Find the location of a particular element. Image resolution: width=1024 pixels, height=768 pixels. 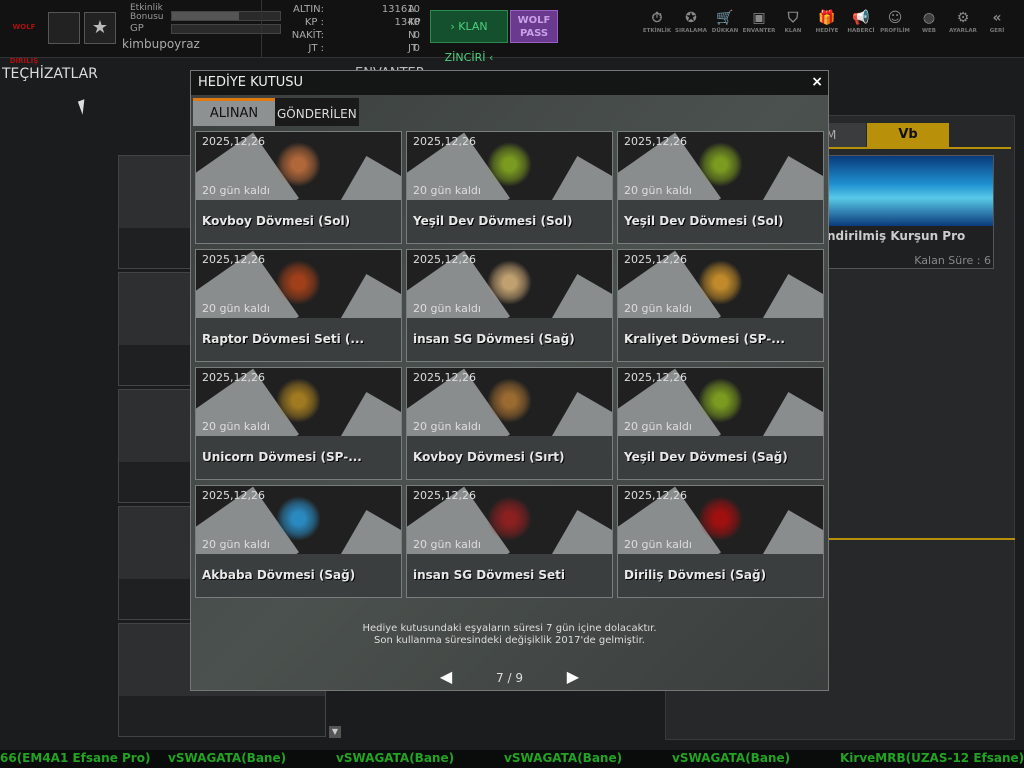

nav-label: SIRALAMA is located at coordinates (691, 31).